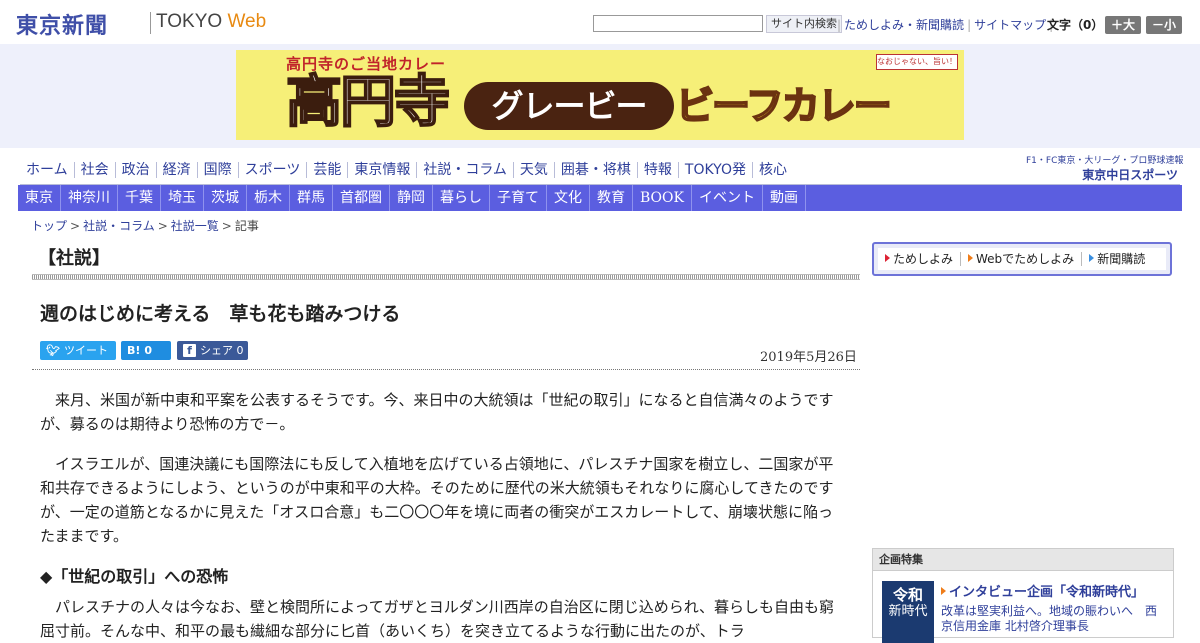 The width and height of the screenshot is (1200, 643). I want to click on ad-gravy-pill: グレービー, so click(569, 106).